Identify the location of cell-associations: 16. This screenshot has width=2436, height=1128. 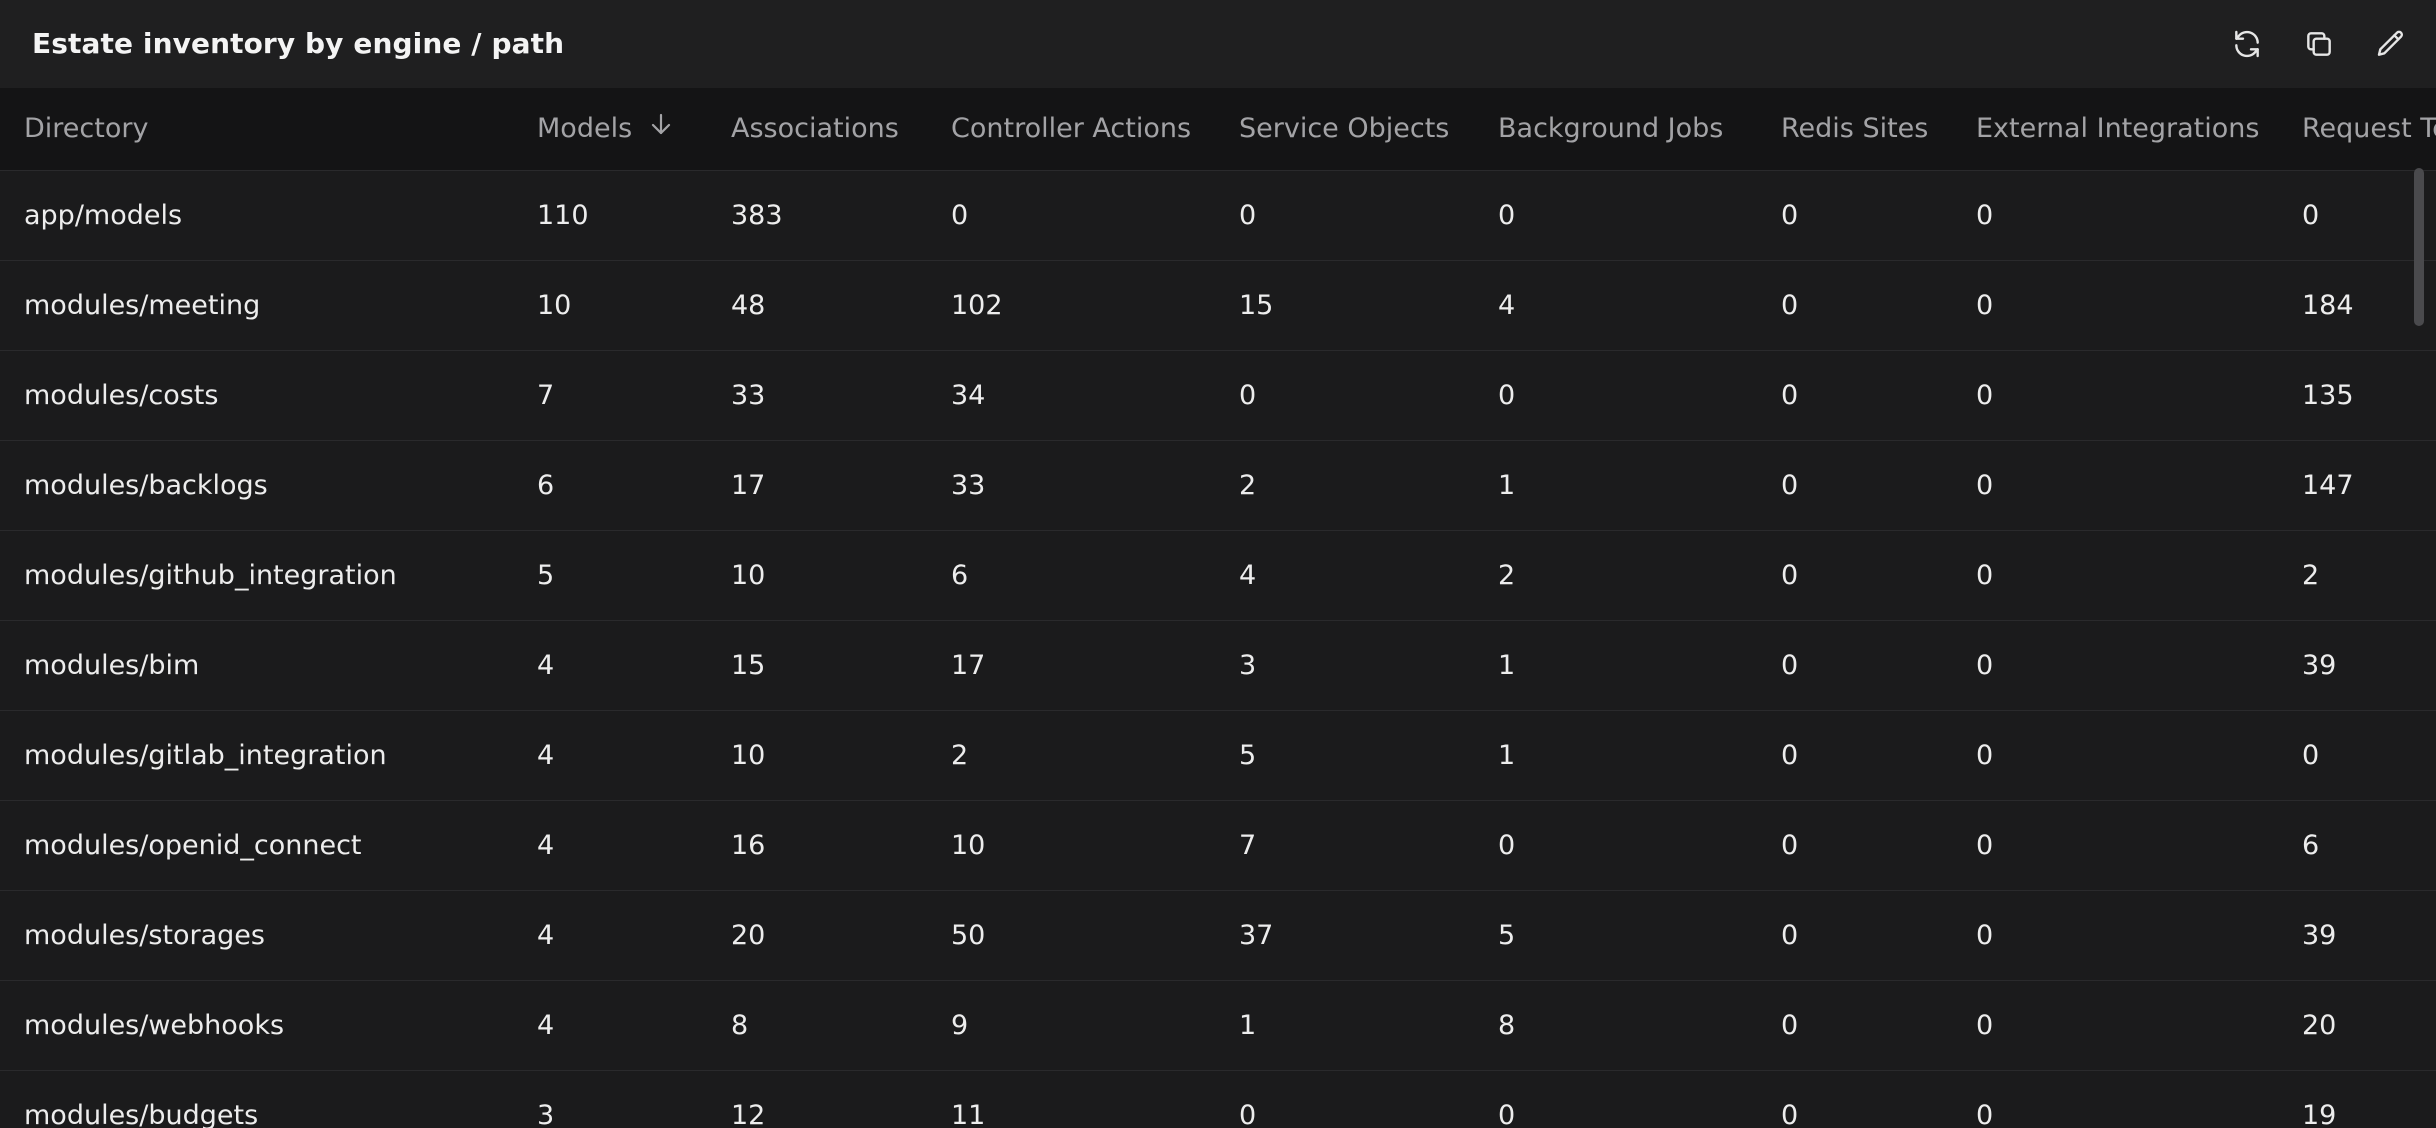
(817, 845).